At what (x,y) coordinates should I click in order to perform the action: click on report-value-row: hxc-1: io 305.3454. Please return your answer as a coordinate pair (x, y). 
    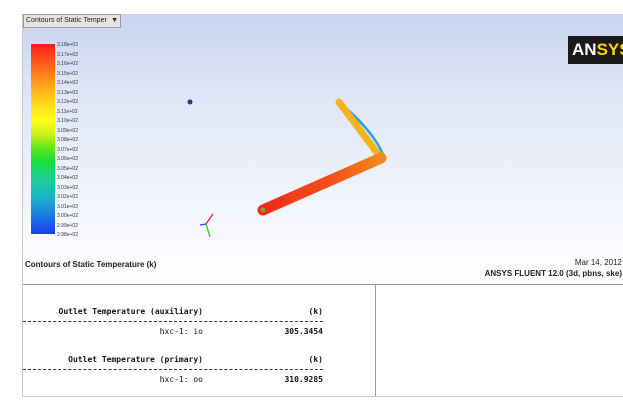
    Looking at the image, I should click on (173, 333).